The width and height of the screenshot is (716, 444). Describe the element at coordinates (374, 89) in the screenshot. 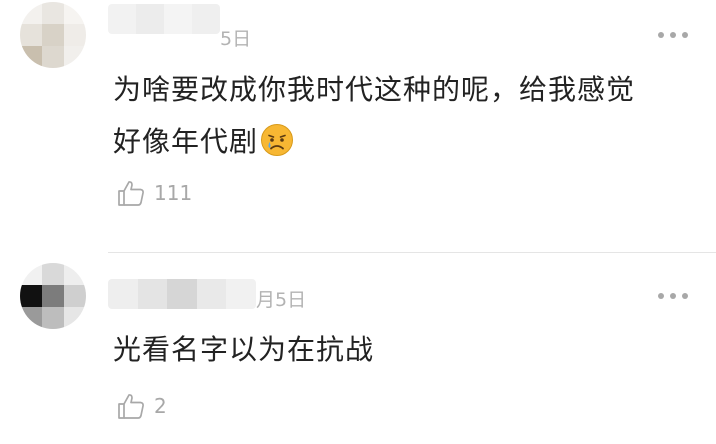

I see `comment-text-line: 为啥要改成你我时代这种的呢，给我感觉` at that location.